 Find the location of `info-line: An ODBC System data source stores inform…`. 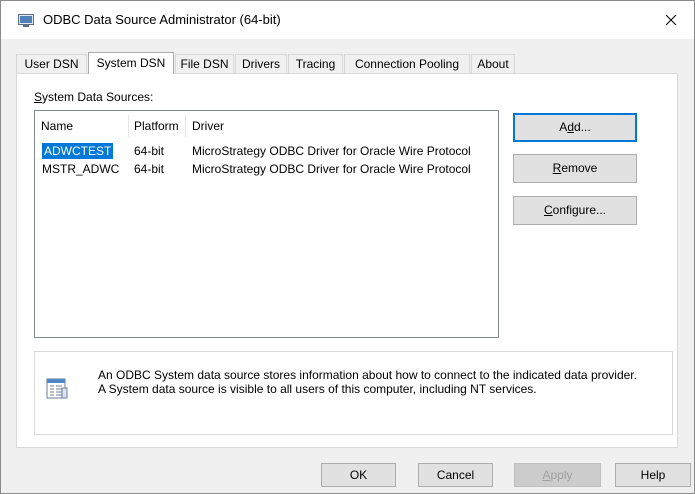

info-line: An ODBC System data source stores inform… is located at coordinates (367, 375).